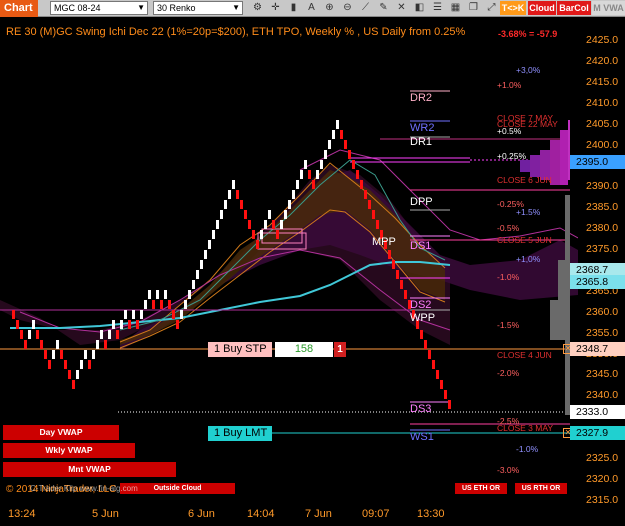  I want to click on us-rth-or-label: US RTH OR, so click(541, 488).